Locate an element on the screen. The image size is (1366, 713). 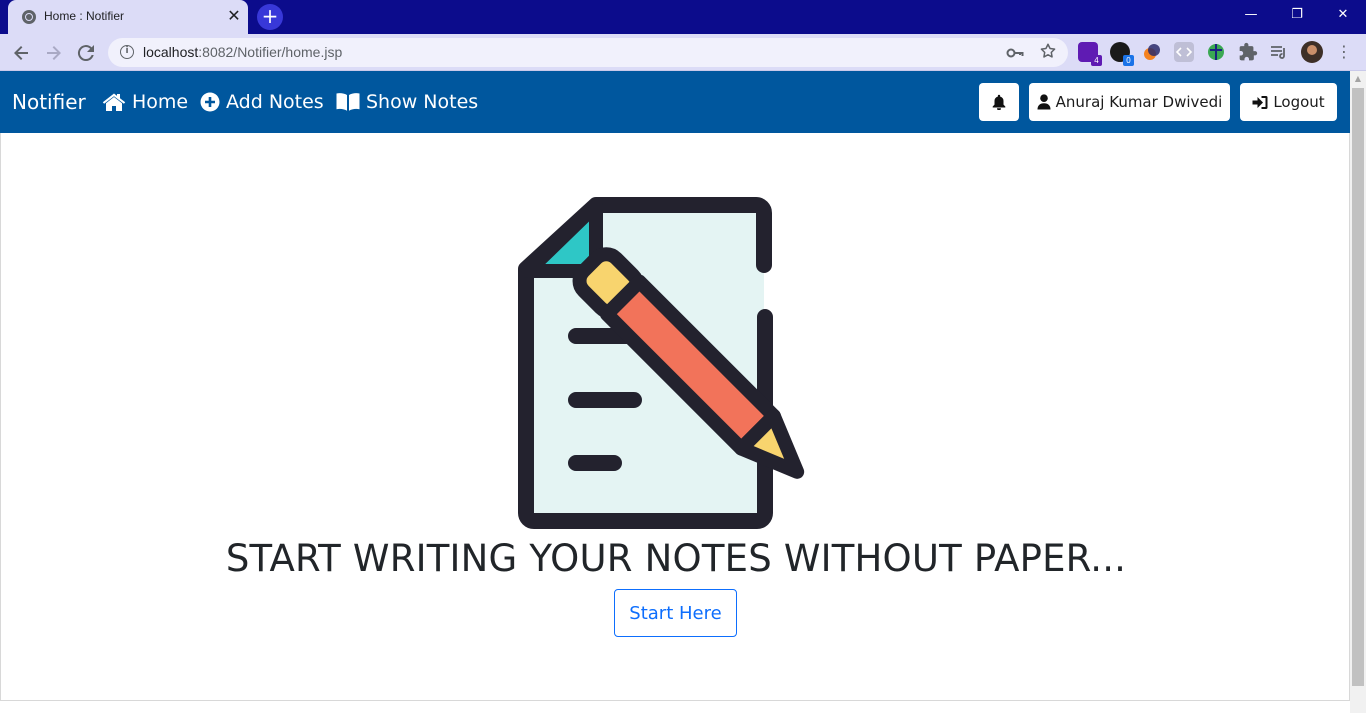
back-arrow-icon is located at coordinates (21, 53).